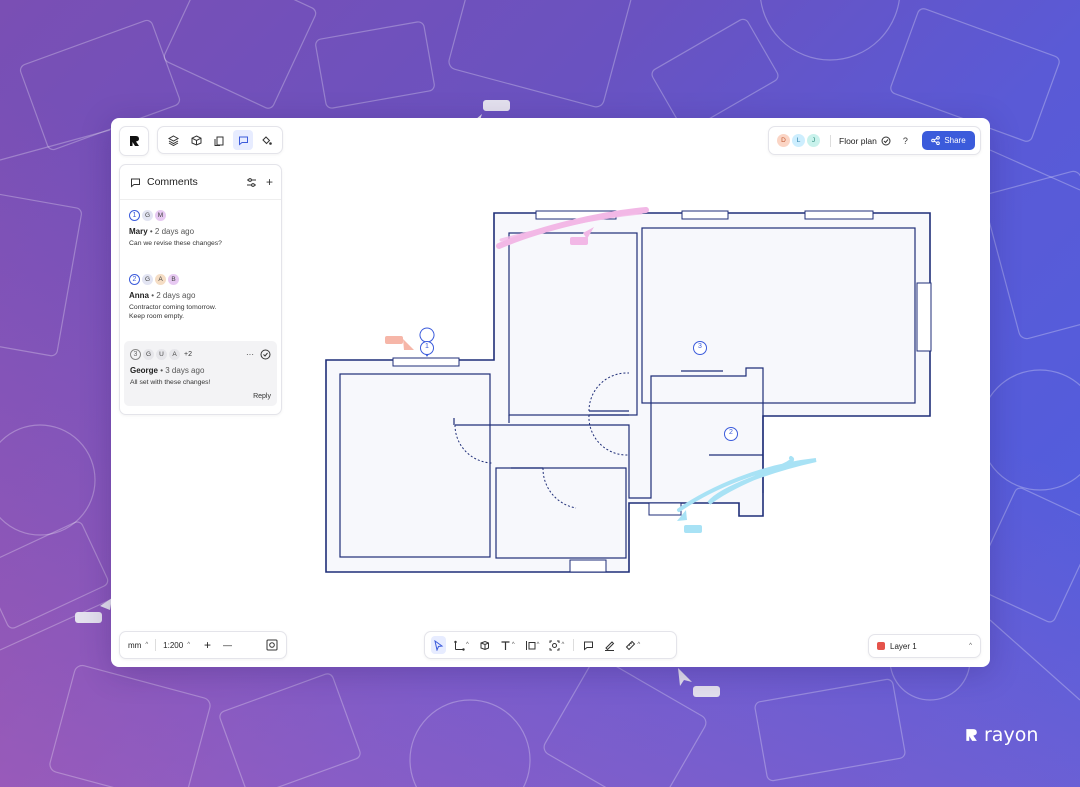 The width and height of the screenshot is (1080, 787). What do you see at coordinates (251, 182) in the screenshot?
I see `filter-icon` at bounding box center [251, 182].